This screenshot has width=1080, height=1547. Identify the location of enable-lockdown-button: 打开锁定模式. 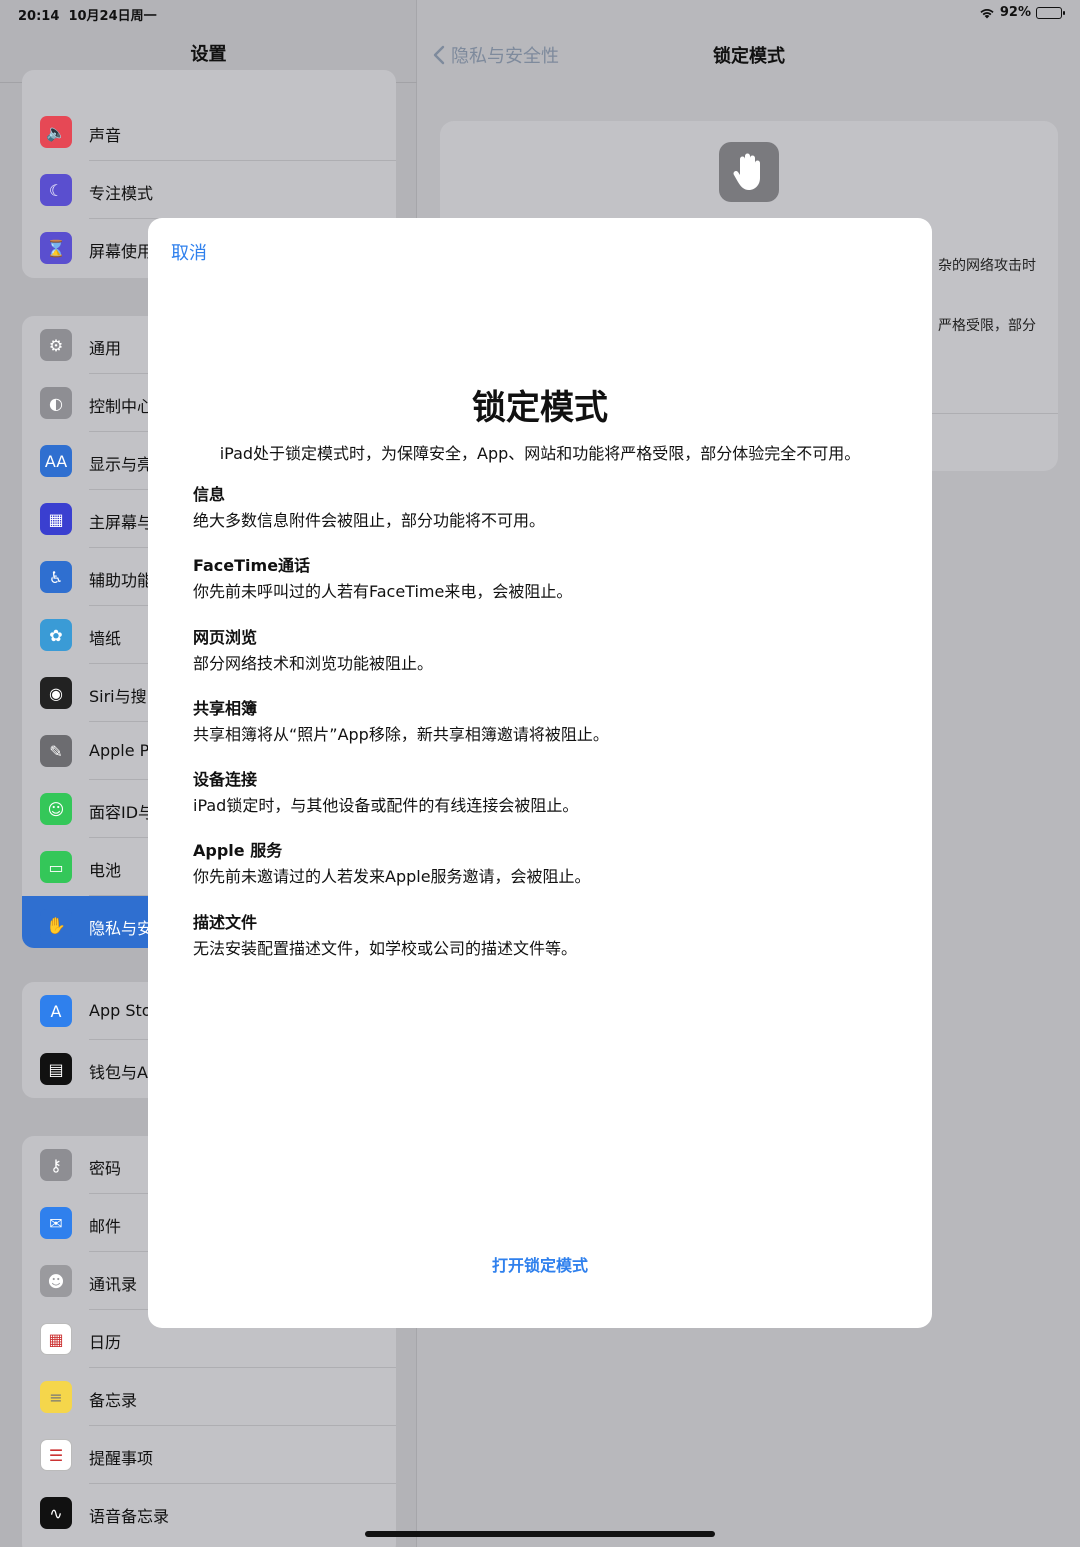
(540, 1264).